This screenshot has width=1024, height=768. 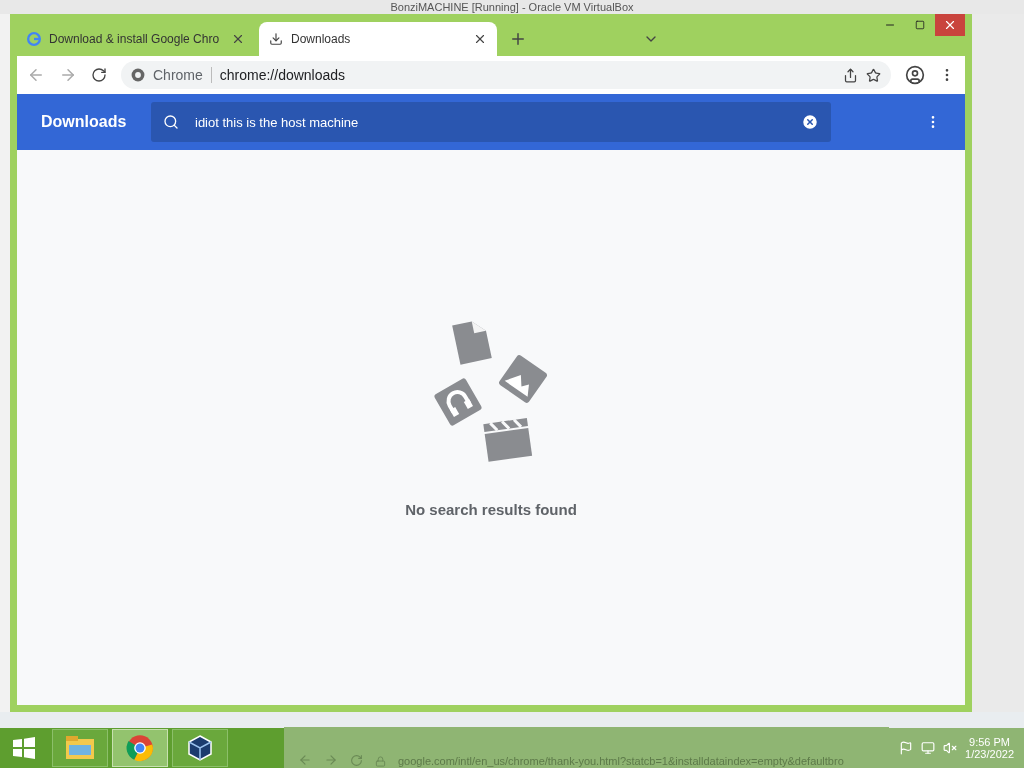 What do you see at coordinates (378, 39) in the screenshot?
I see `browser-tab: Downloads` at bounding box center [378, 39].